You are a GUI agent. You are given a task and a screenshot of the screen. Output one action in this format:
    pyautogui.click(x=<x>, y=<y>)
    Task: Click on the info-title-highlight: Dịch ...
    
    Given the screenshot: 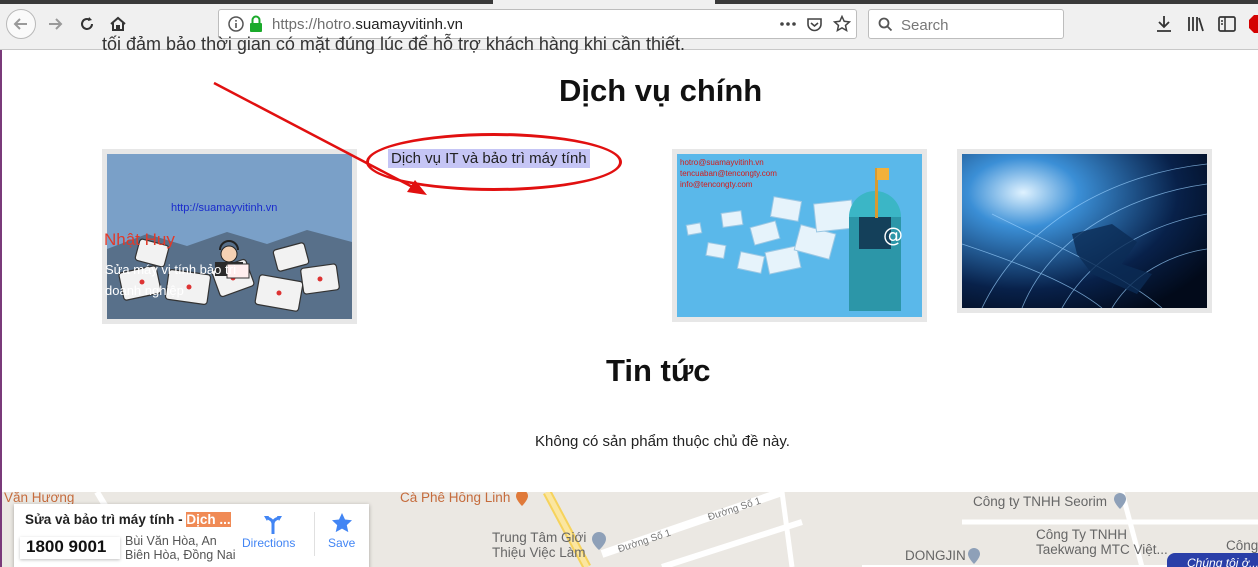 What is the action you would take?
    pyautogui.click(x=208, y=519)
    